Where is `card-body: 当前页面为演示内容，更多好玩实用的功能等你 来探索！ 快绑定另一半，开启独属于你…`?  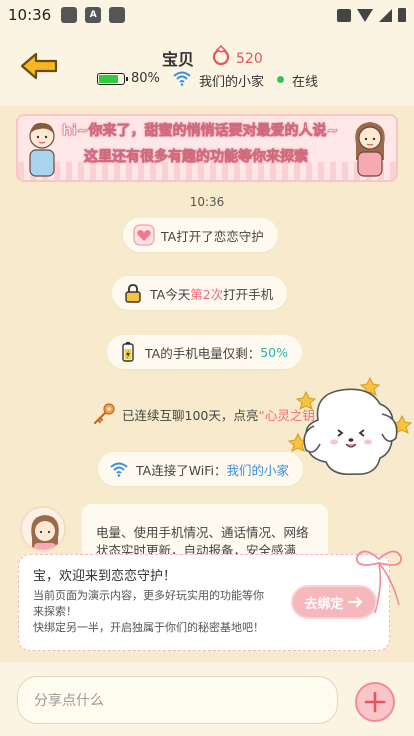
card-body: 当前页面为演示内容，更多好玩实用的功能等你 来探索！ 快绑定另一半，开启独属于你… is located at coordinates (158, 612).